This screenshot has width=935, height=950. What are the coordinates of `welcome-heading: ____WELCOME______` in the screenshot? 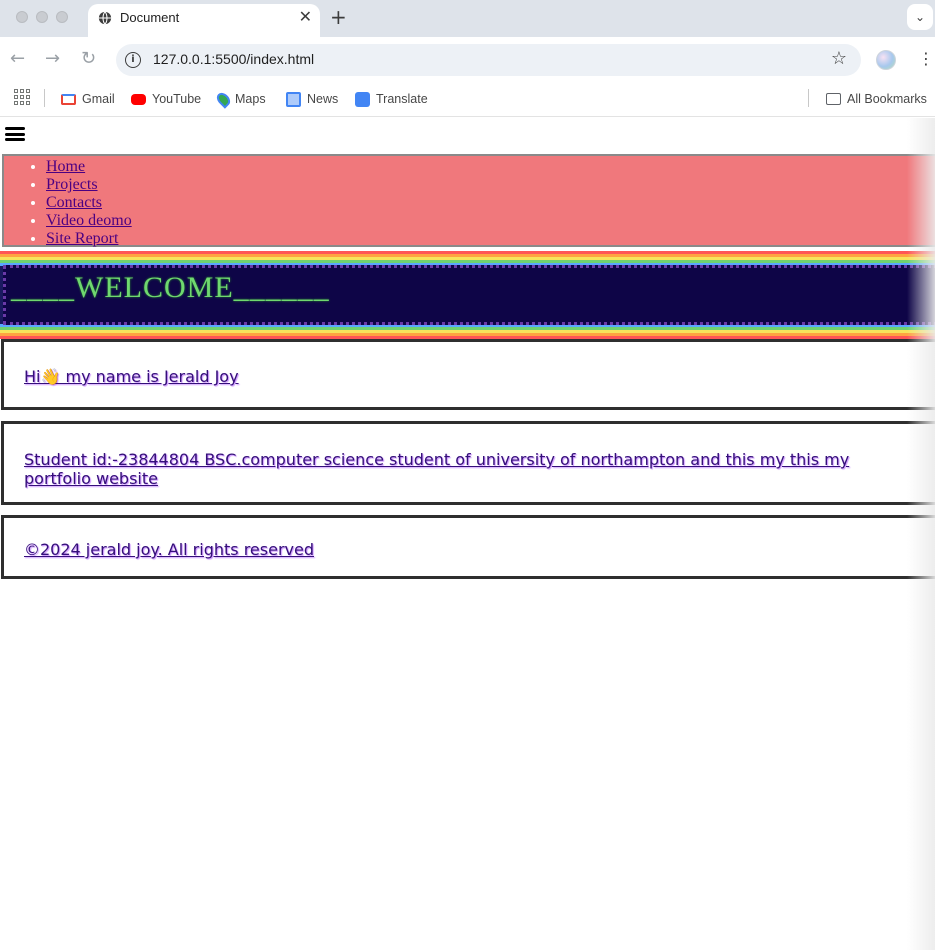 It's located at (170, 287).